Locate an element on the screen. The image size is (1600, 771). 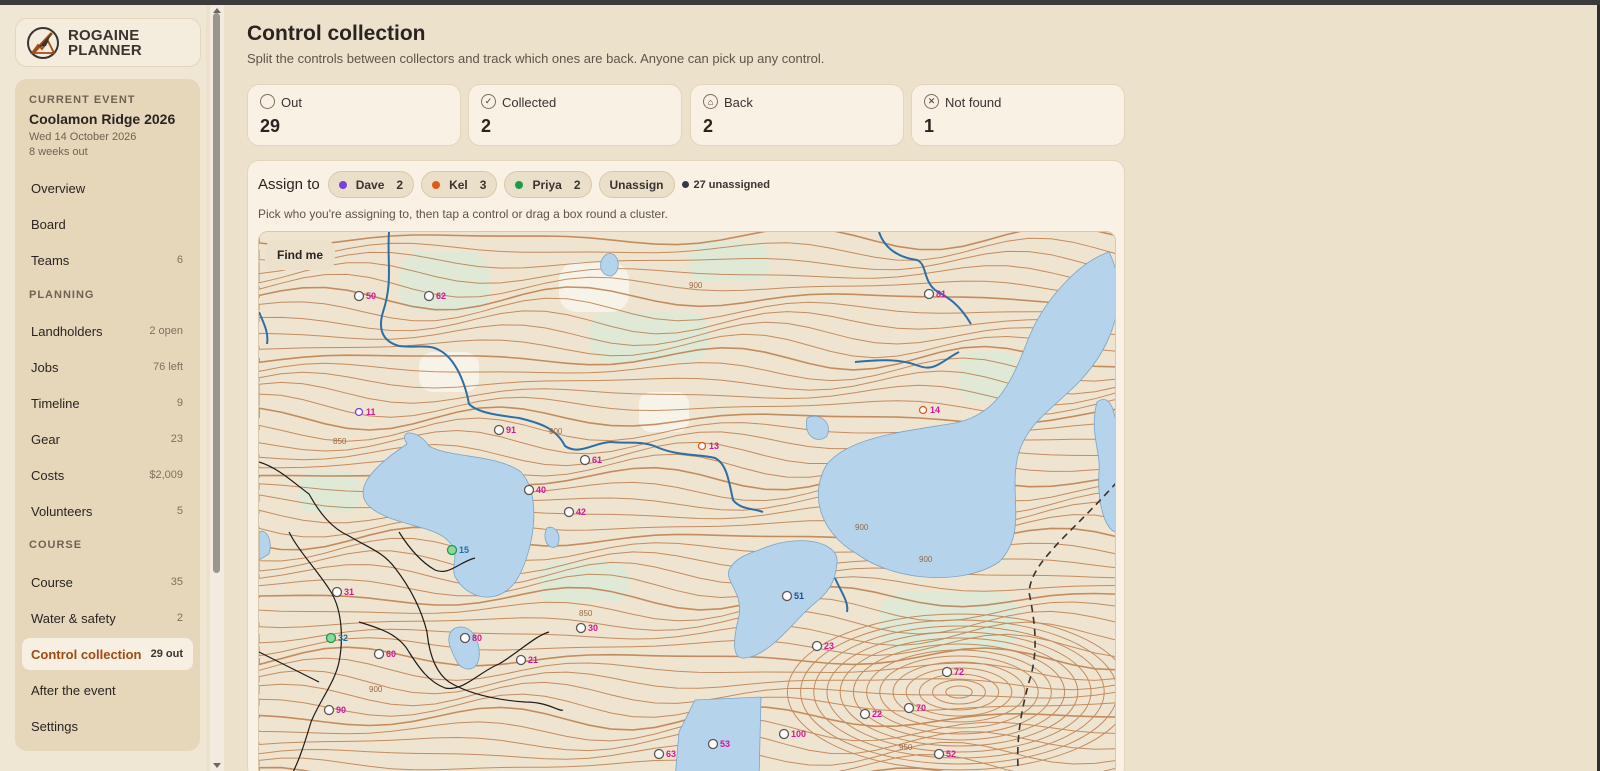
control-15: 15 is located at coordinates (458, 550).